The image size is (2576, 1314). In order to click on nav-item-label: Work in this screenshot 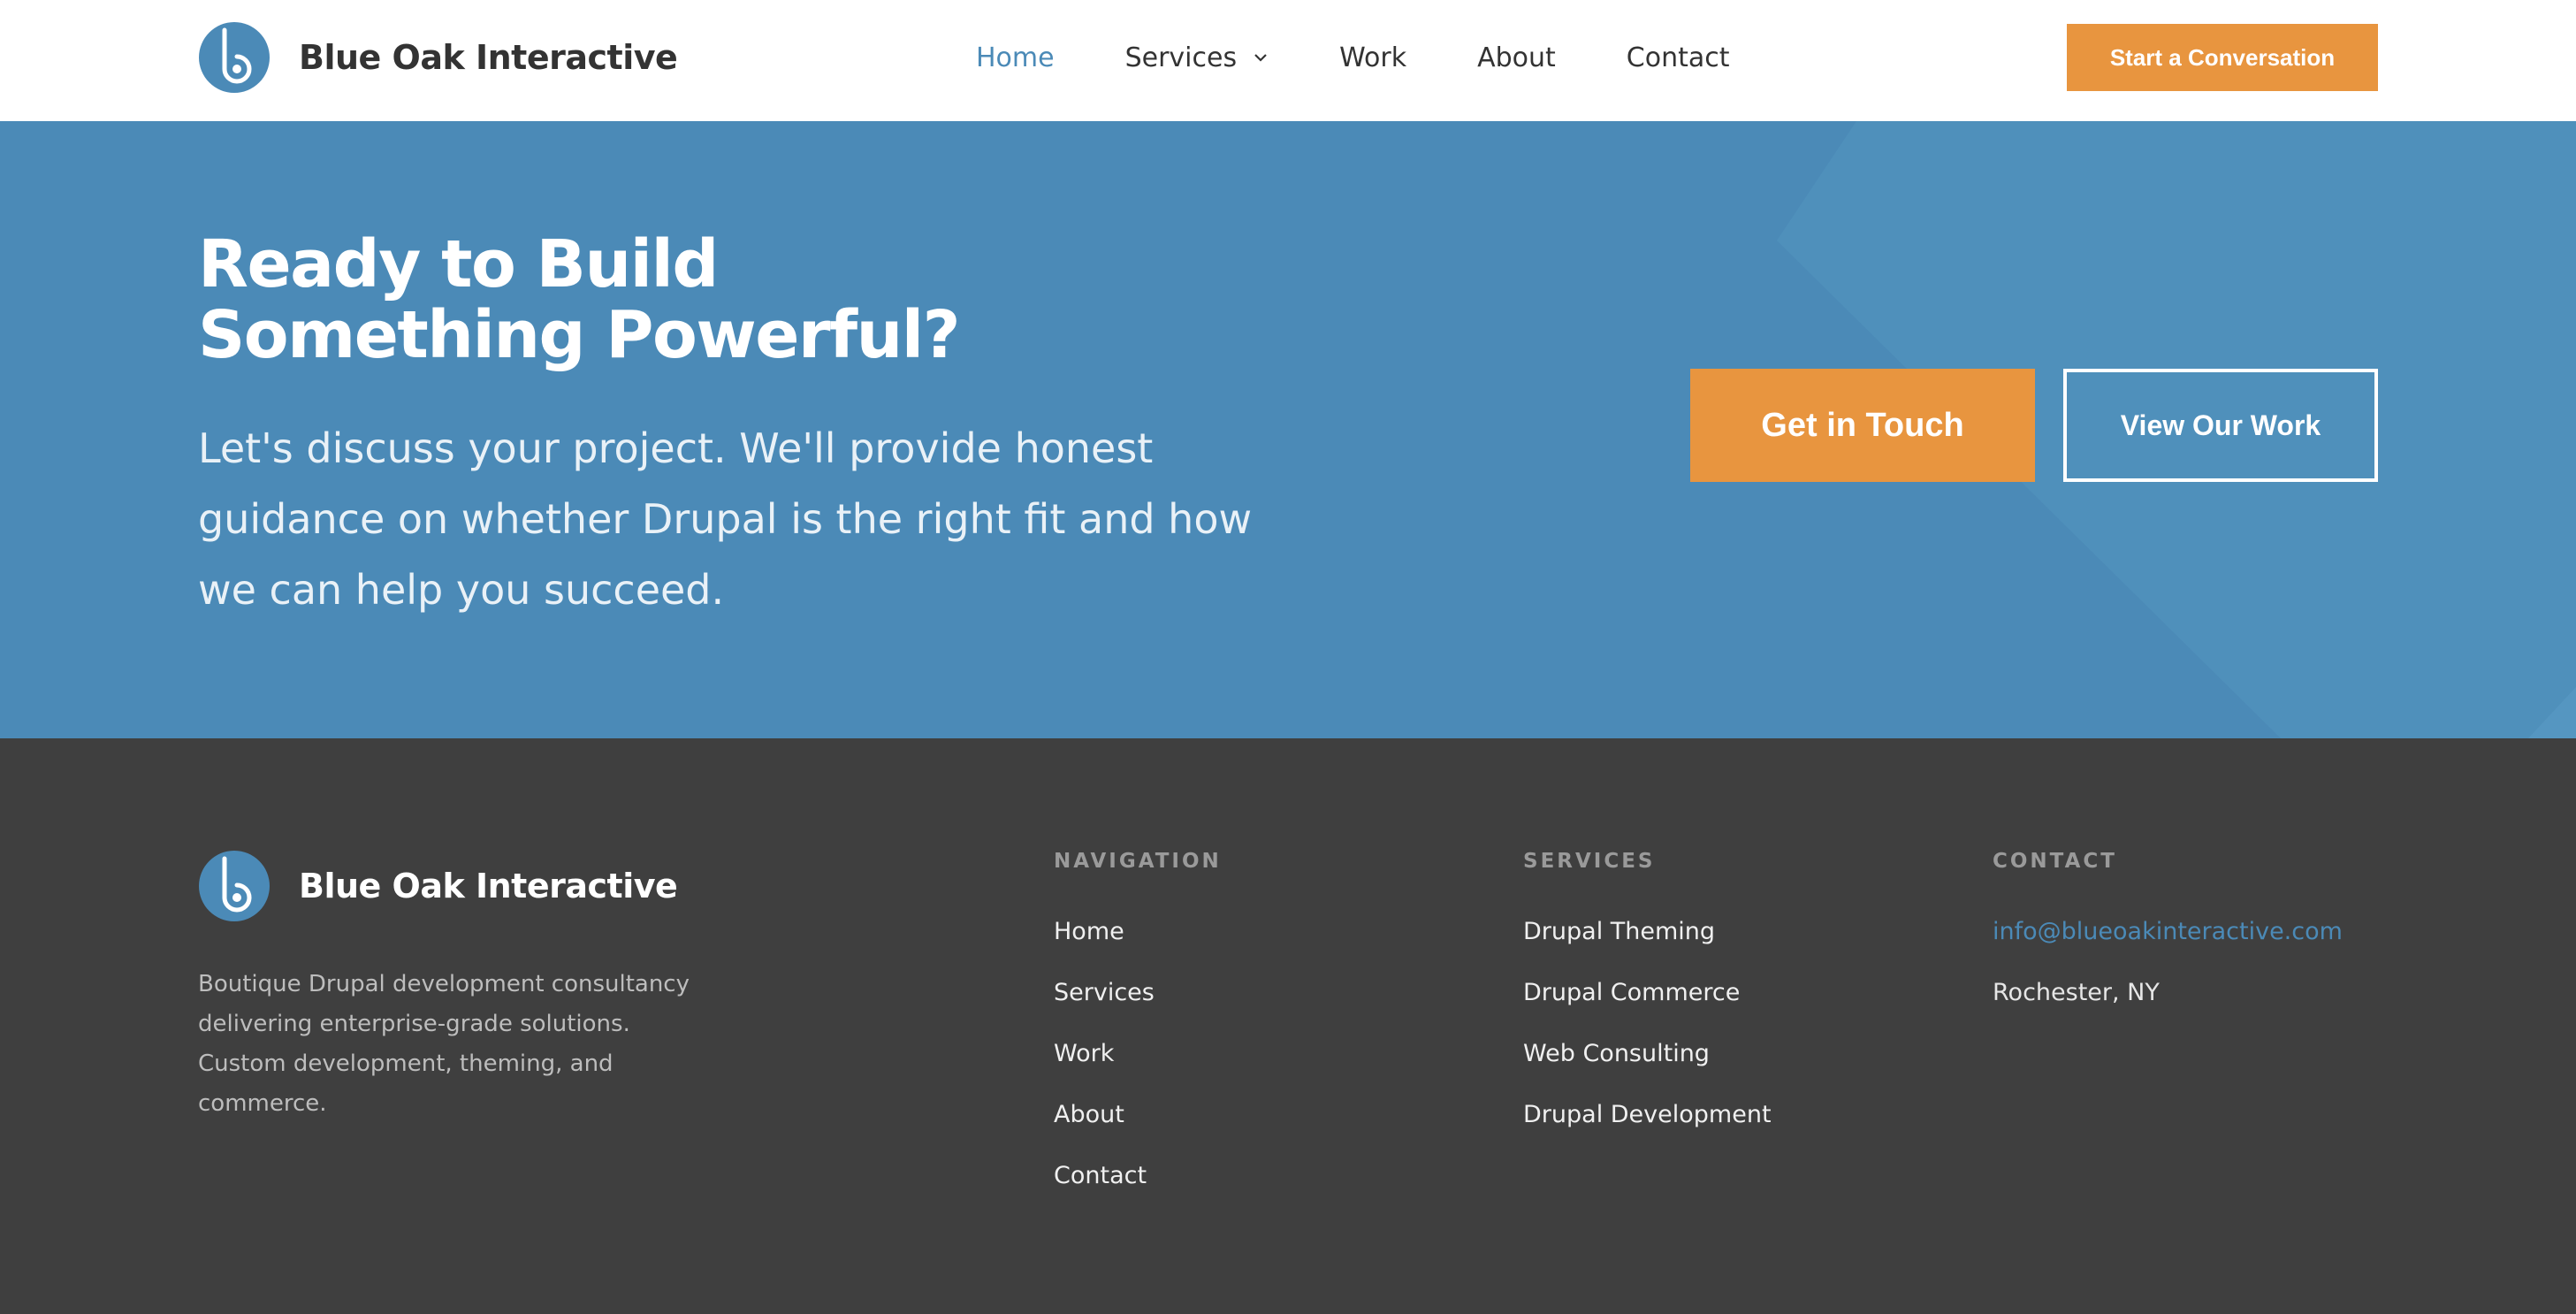, I will do `click(1373, 58)`.